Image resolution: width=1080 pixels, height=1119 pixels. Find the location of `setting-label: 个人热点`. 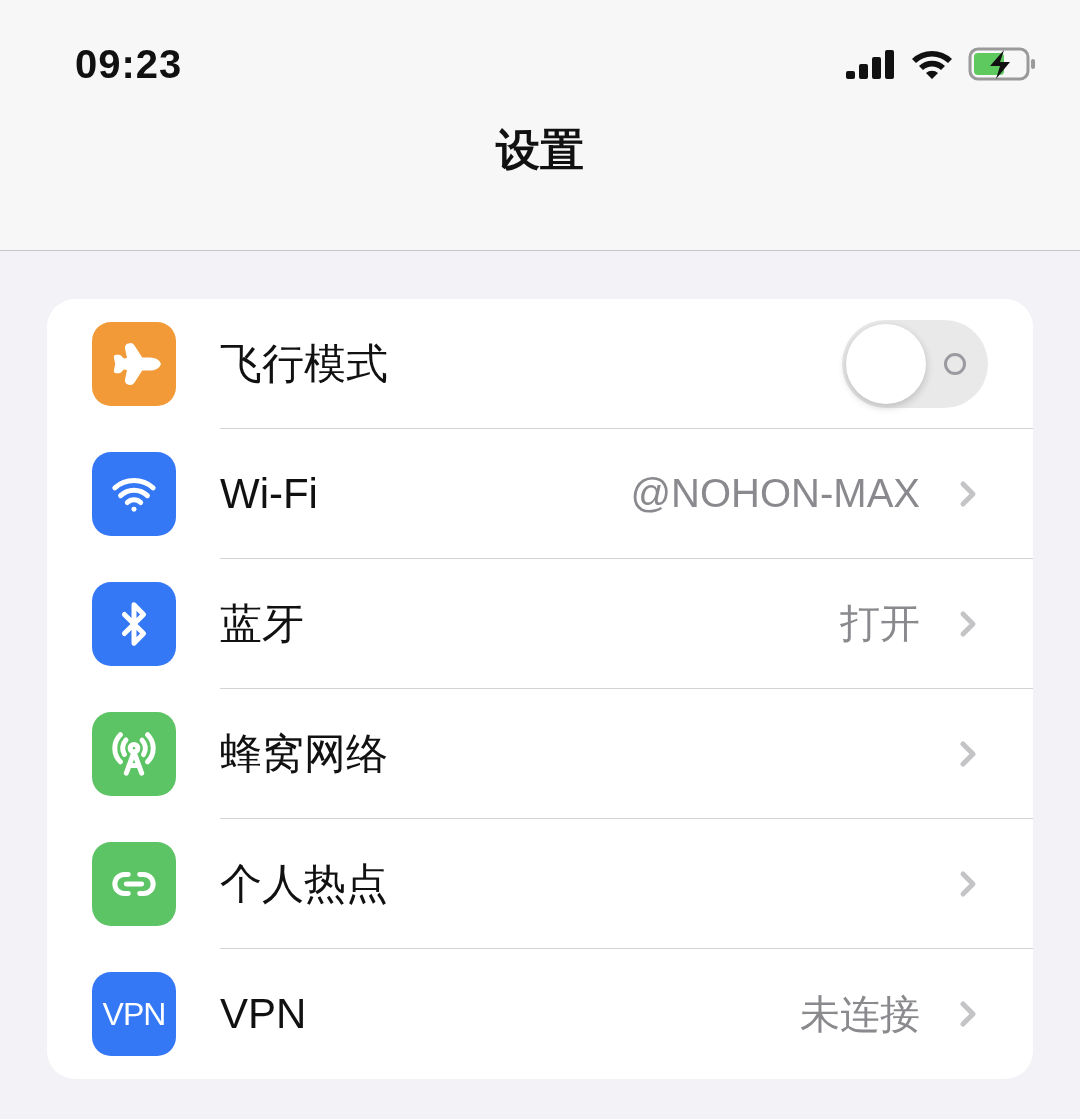

setting-label: 个人热点 is located at coordinates (304, 883).